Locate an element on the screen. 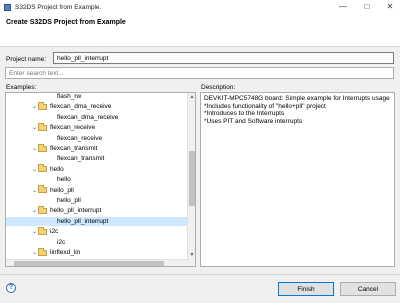  tree-item-row: hello_pll_interrupt is located at coordinates (97, 221).